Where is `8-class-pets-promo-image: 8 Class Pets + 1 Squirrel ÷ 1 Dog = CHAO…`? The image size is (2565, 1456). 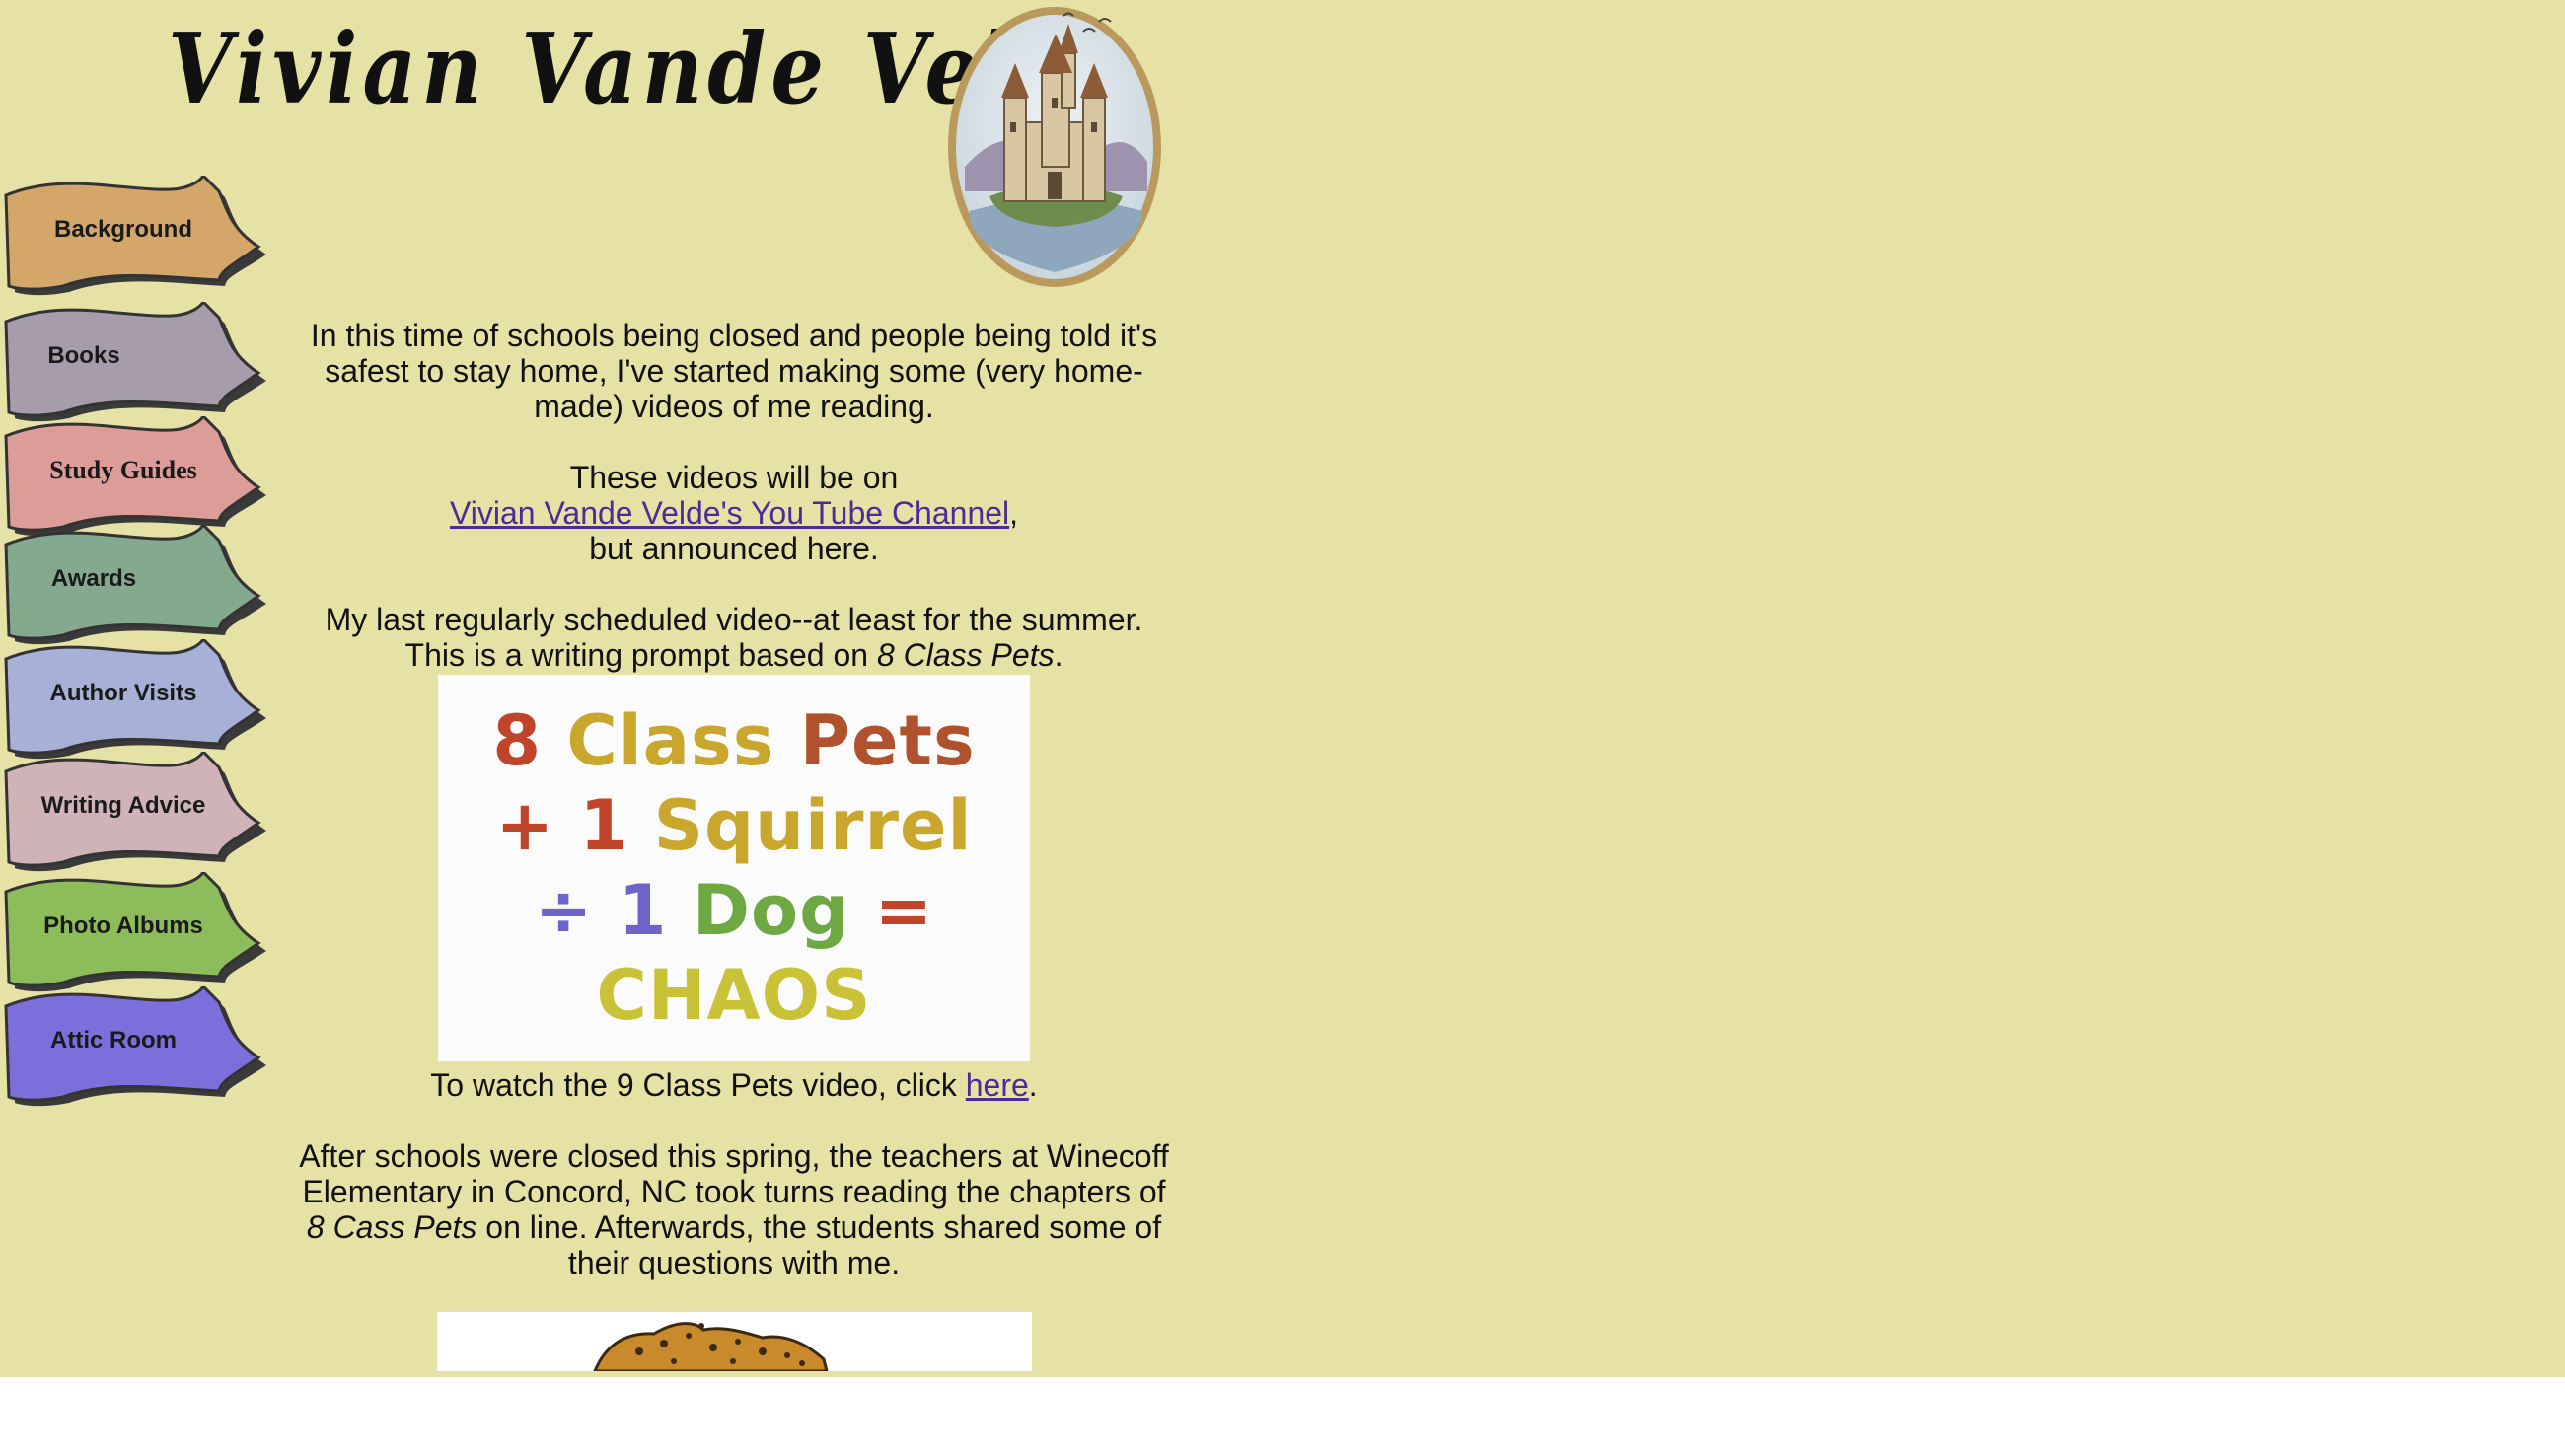 8-class-pets-promo-image: 8 Class Pets + 1 Squirrel ÷ 1 Dog = CHAO… is located at coordinates (734, 868).